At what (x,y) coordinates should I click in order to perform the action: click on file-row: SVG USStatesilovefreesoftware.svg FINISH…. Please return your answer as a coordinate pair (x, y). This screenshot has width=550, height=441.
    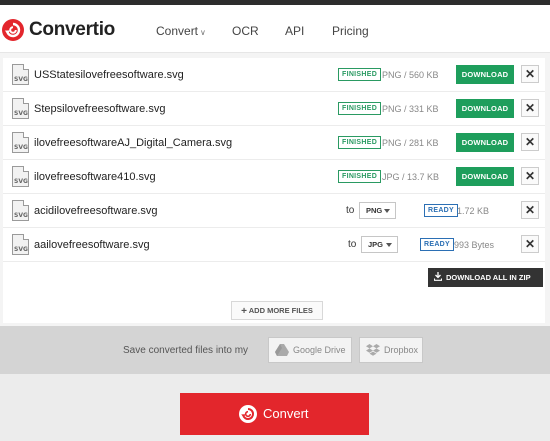
    Looking at the image, I should click on (274, 75).